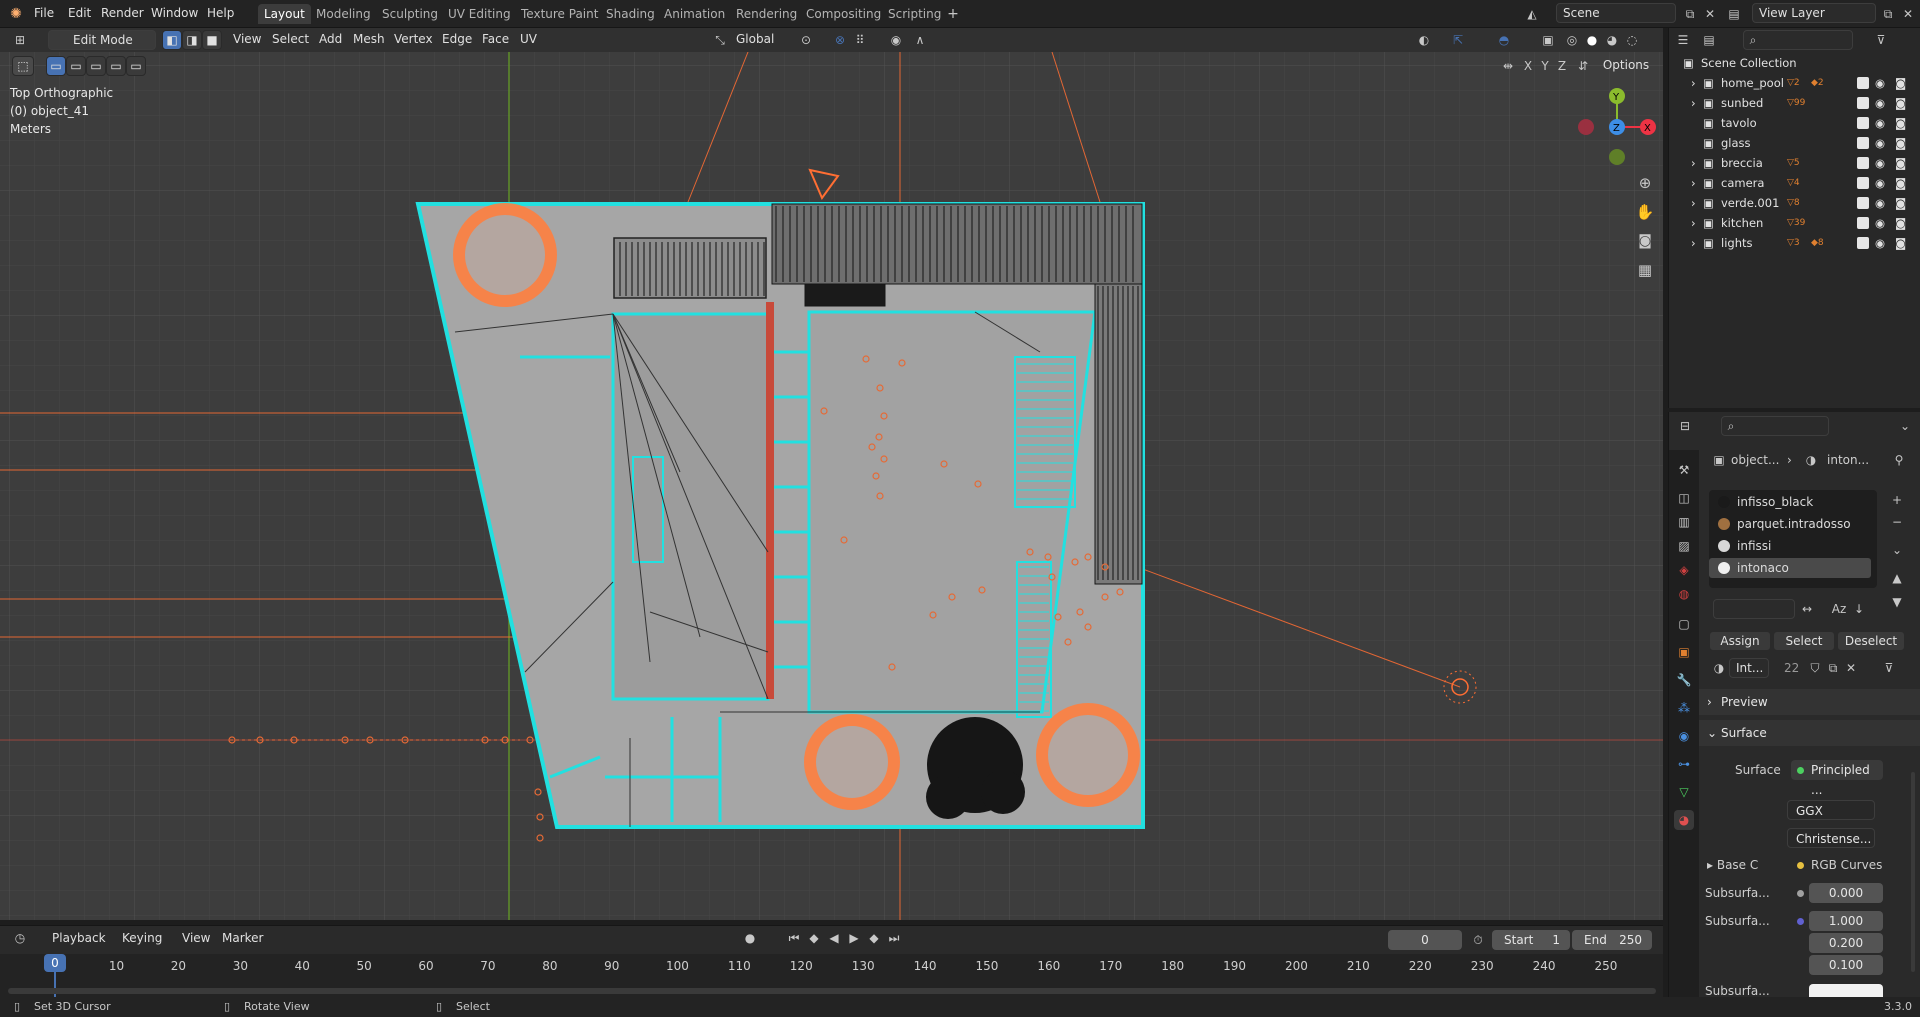 The width and height of the screenshot is (1920, 1017). What do you see at coordinates (1684, 522) in the screenshot?
I see `output-tab-icon: ▥` at bounding box center [1684, 522].